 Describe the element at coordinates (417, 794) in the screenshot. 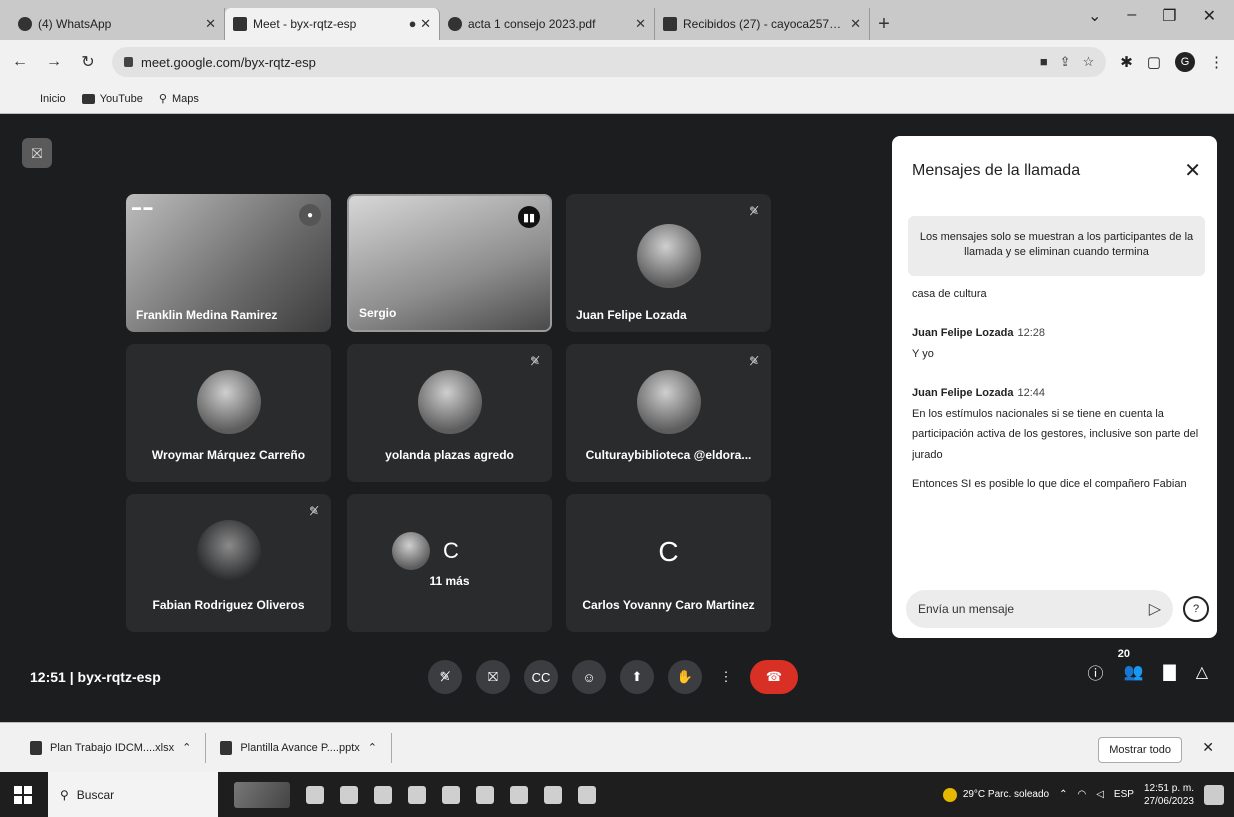

I see `edge-icon` at that location.